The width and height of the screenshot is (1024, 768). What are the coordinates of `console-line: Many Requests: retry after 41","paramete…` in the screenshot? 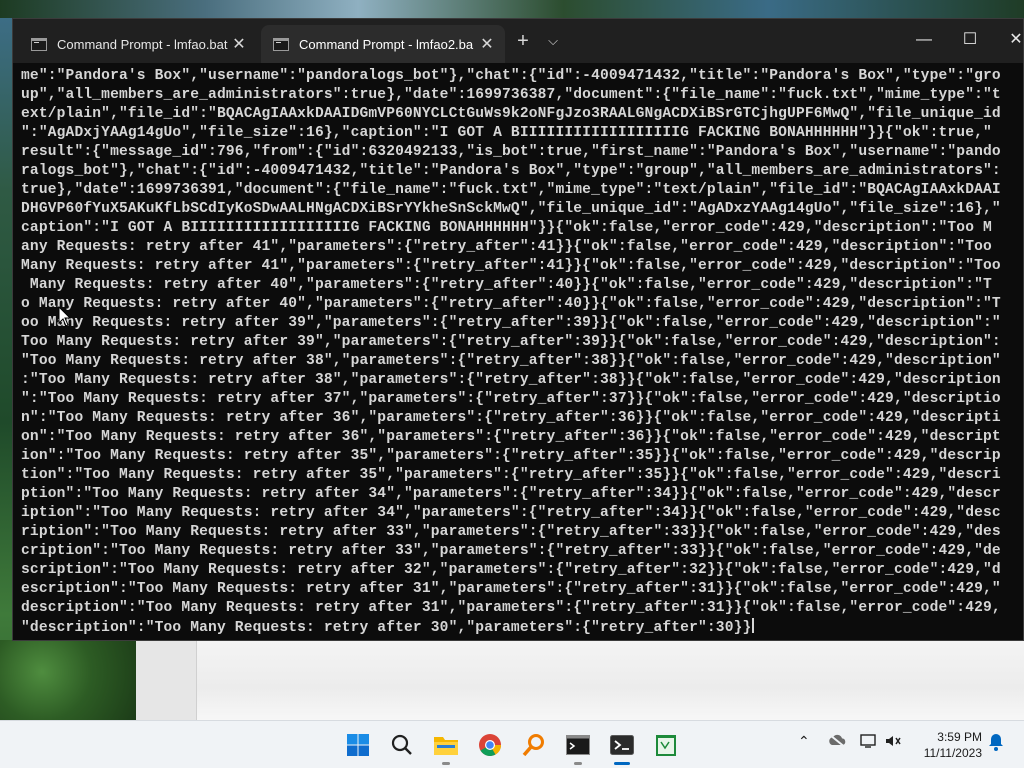 It's located at (511, 266).